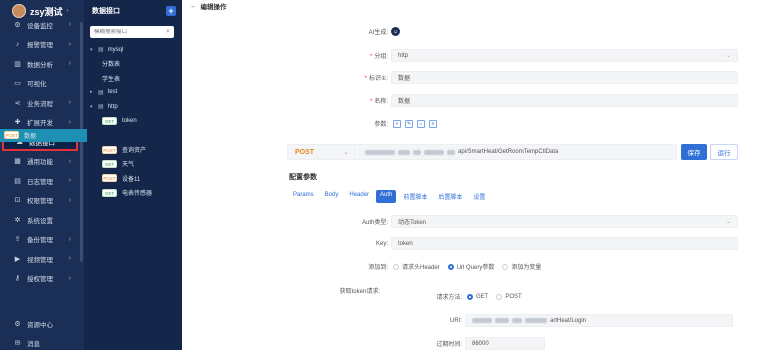  I want to click on tree-node: GET 电表传感器, so click(133, 192).